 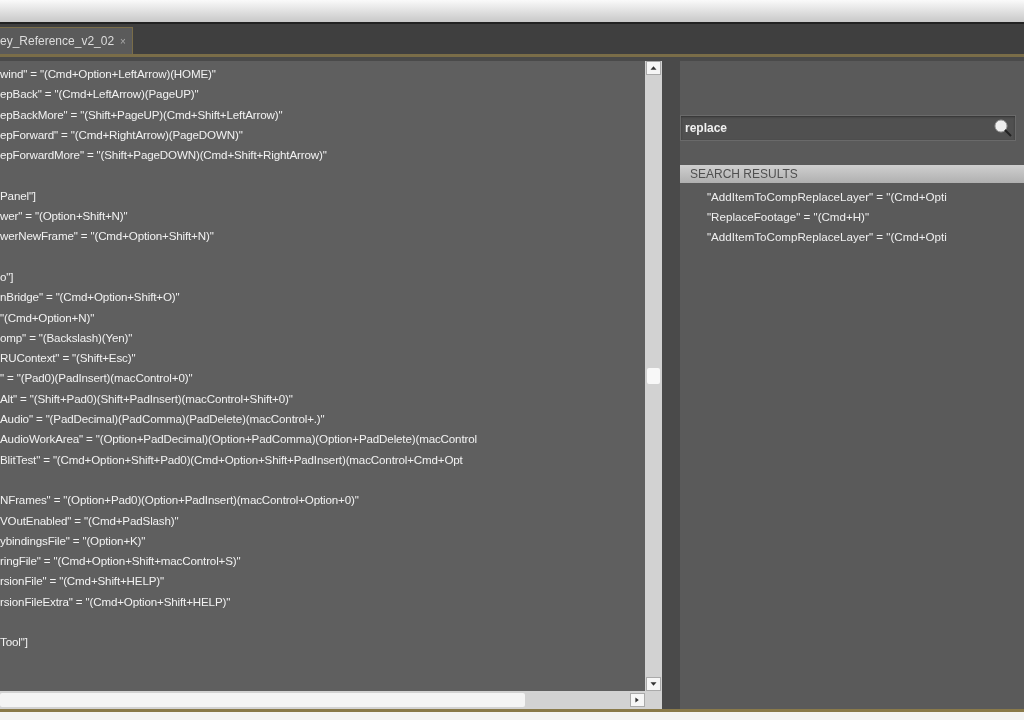 I want to click on search-result: "ReplaceFootage" = "(Cmd+H)", so click(x=788, y=217).